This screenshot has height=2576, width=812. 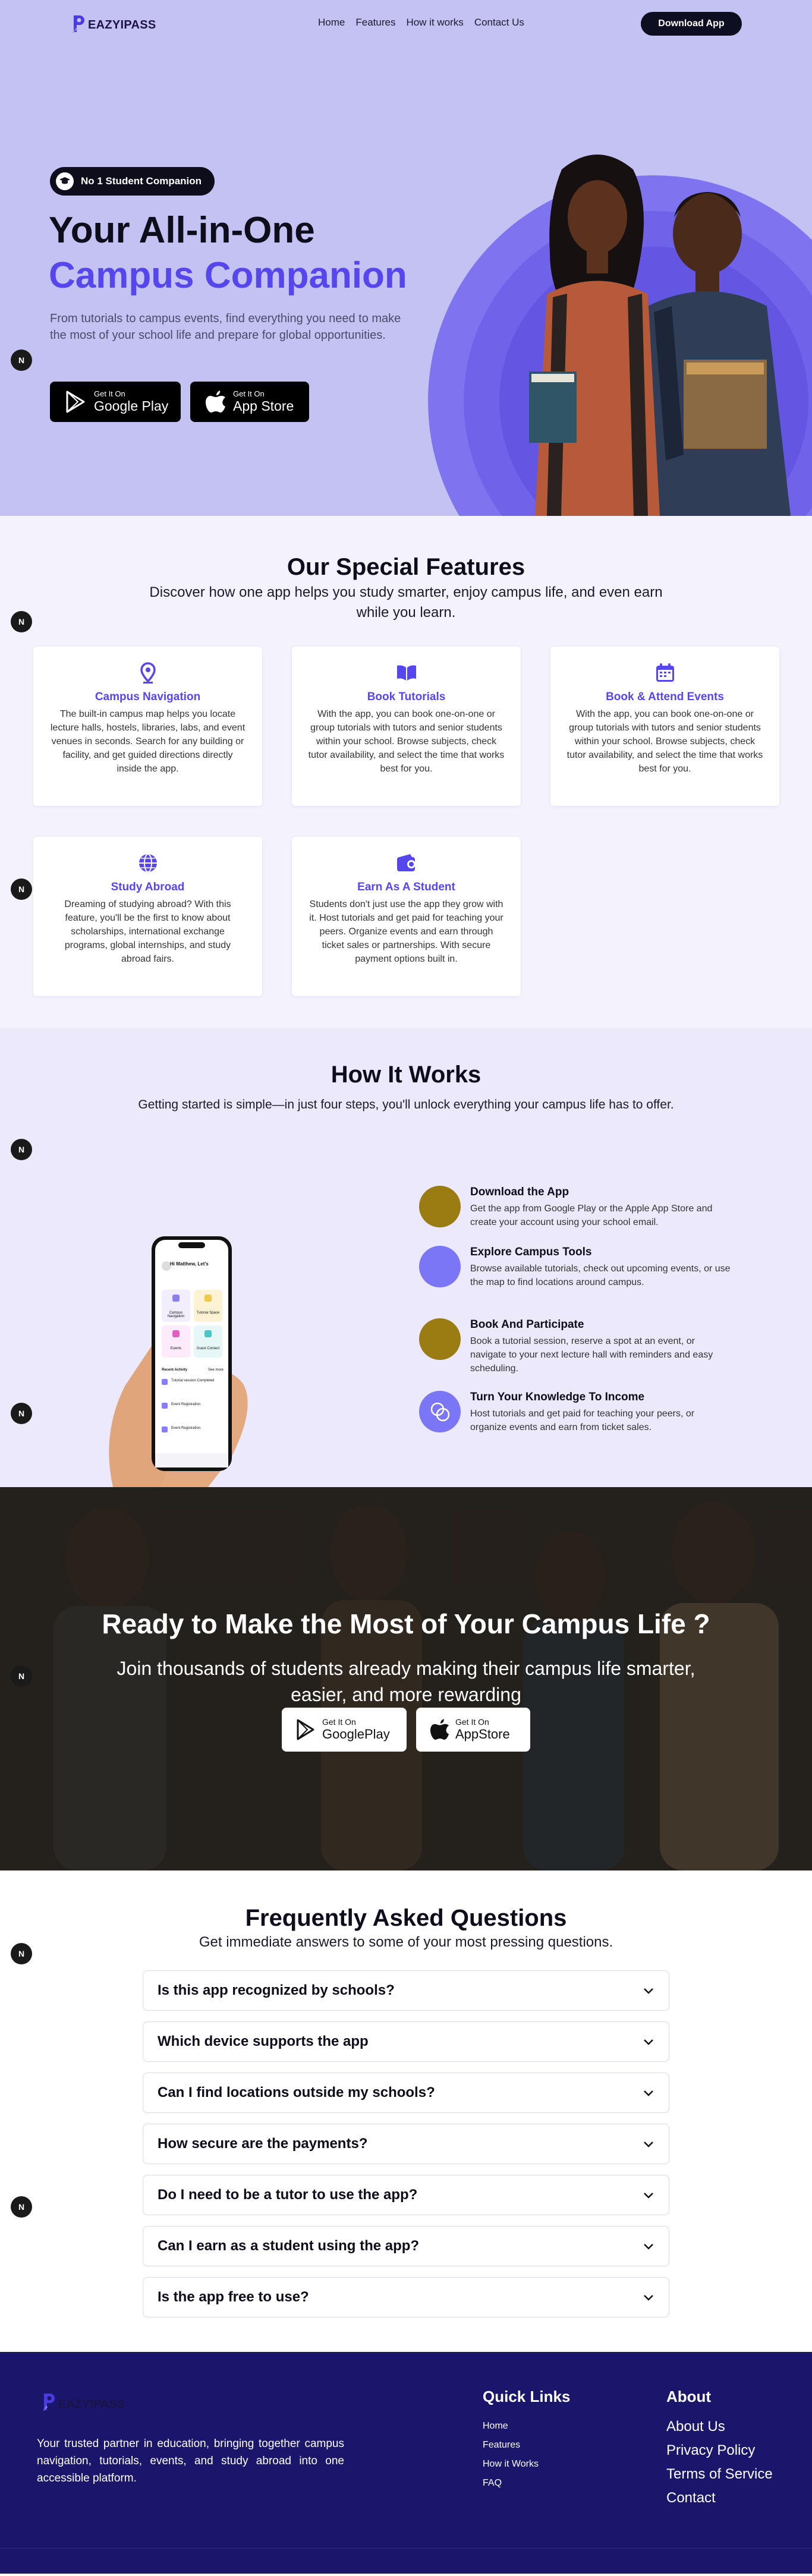 I want to click on nav-features: Features, so click(x=375, y=23).